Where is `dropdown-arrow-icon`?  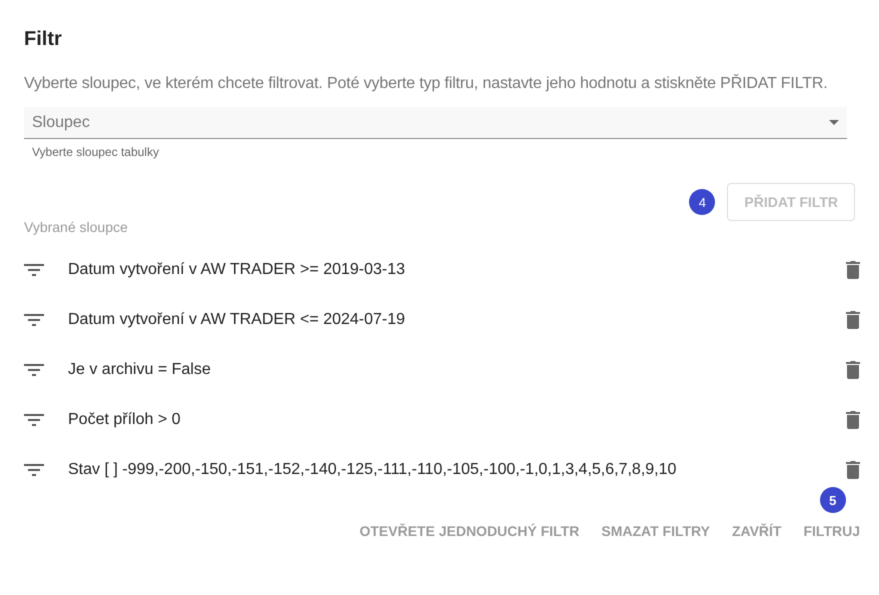 dropdown-arrow-icon is located at coordinates (834, 122).